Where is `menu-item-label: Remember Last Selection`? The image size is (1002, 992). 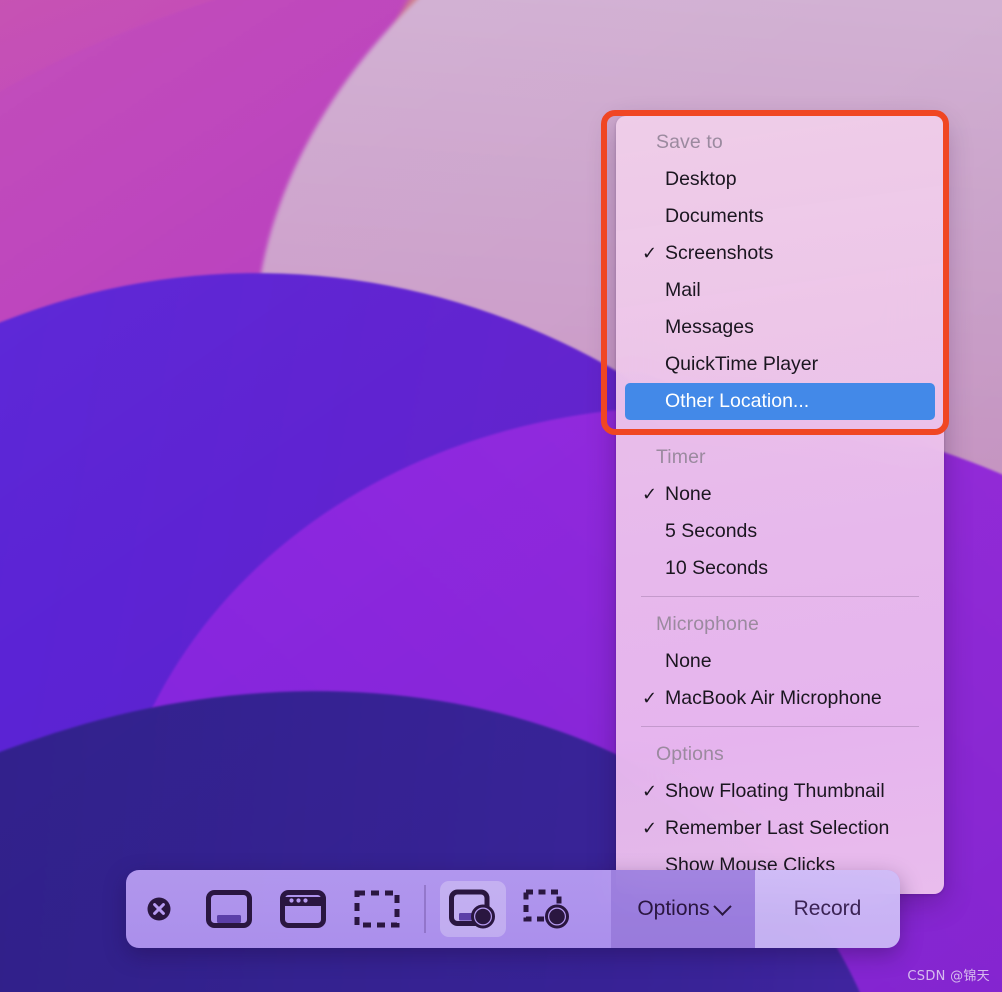
menu-item-label: Remember Last Selection is located at coordinates (777, 828).